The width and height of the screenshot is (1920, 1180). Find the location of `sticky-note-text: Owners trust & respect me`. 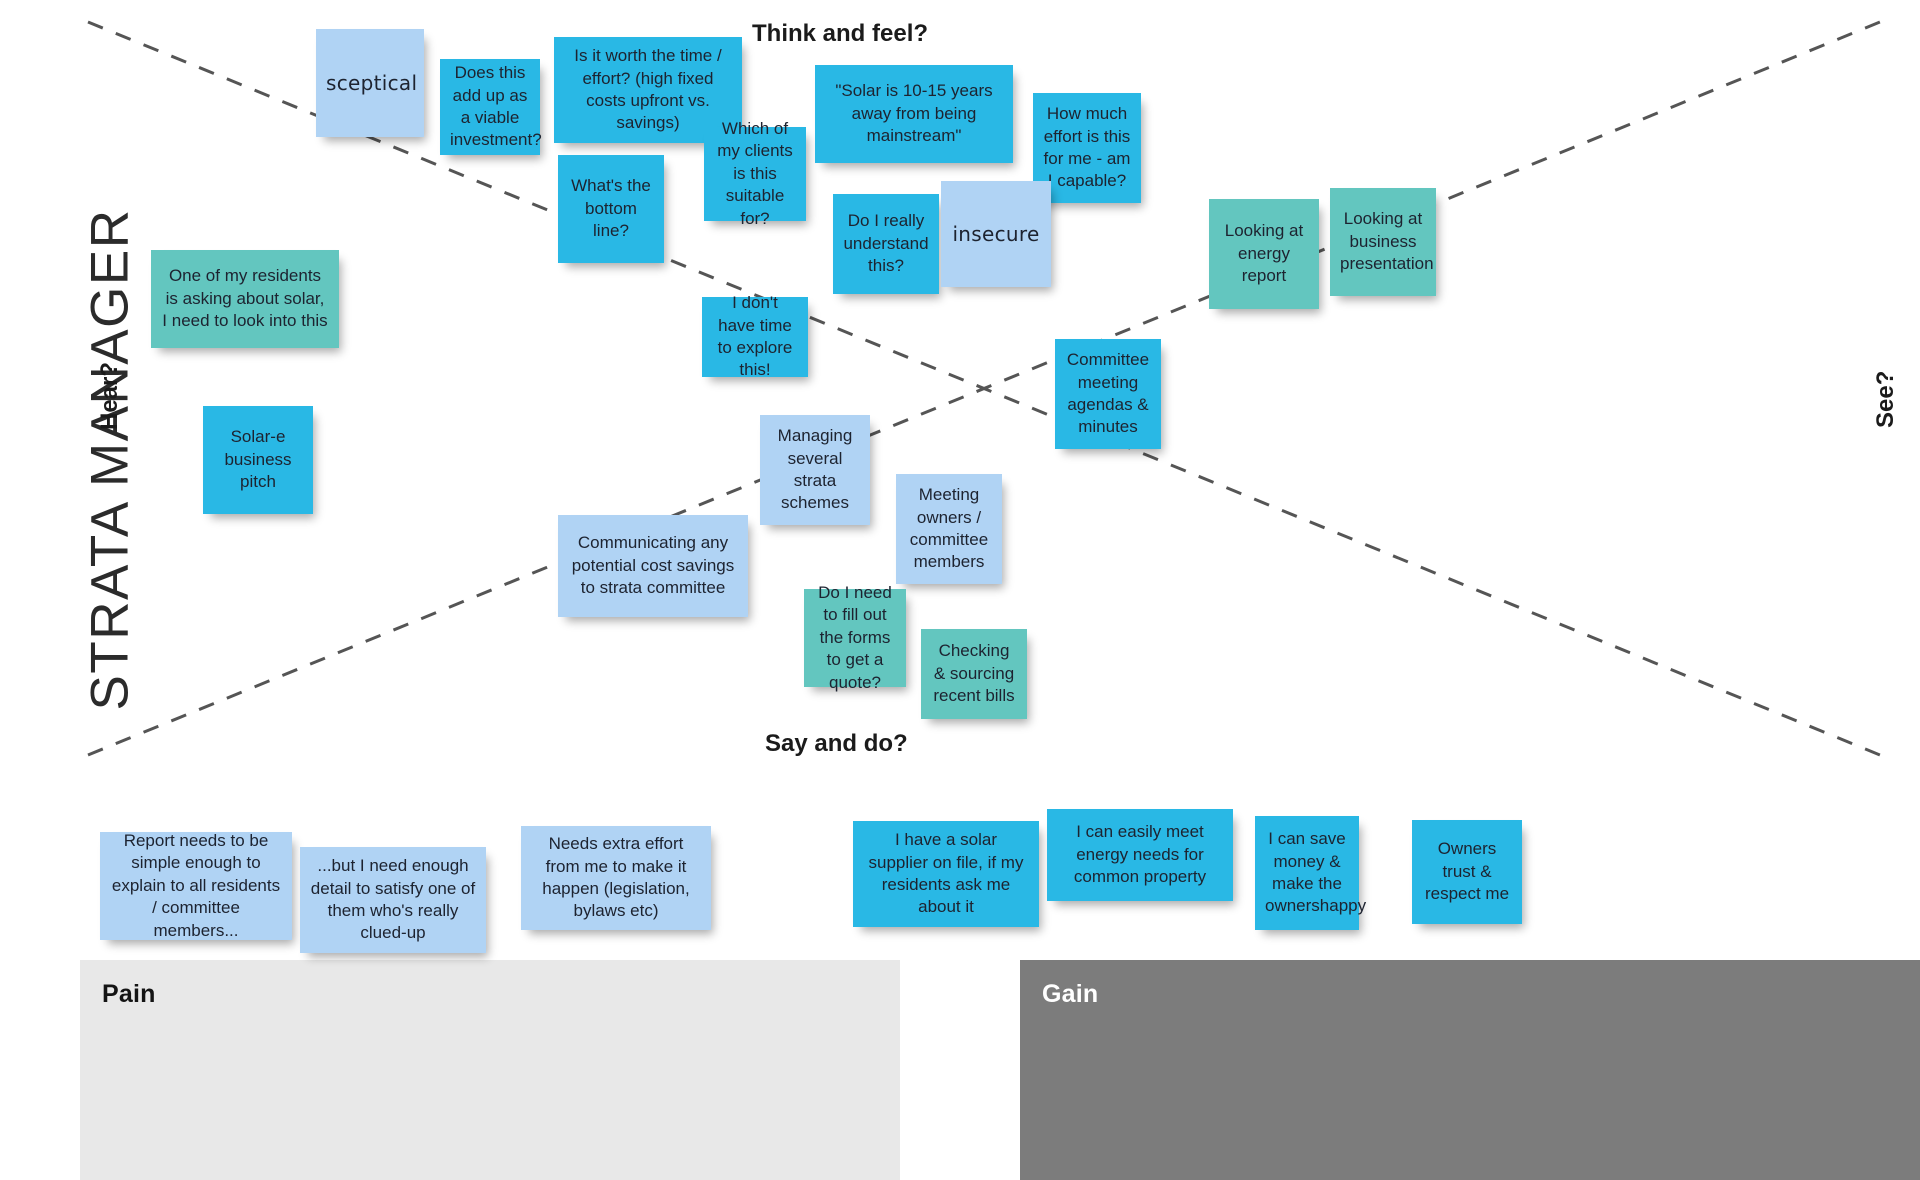

sticky-note-text: Owners trust & respect me is located at coordinates (1467, 871).